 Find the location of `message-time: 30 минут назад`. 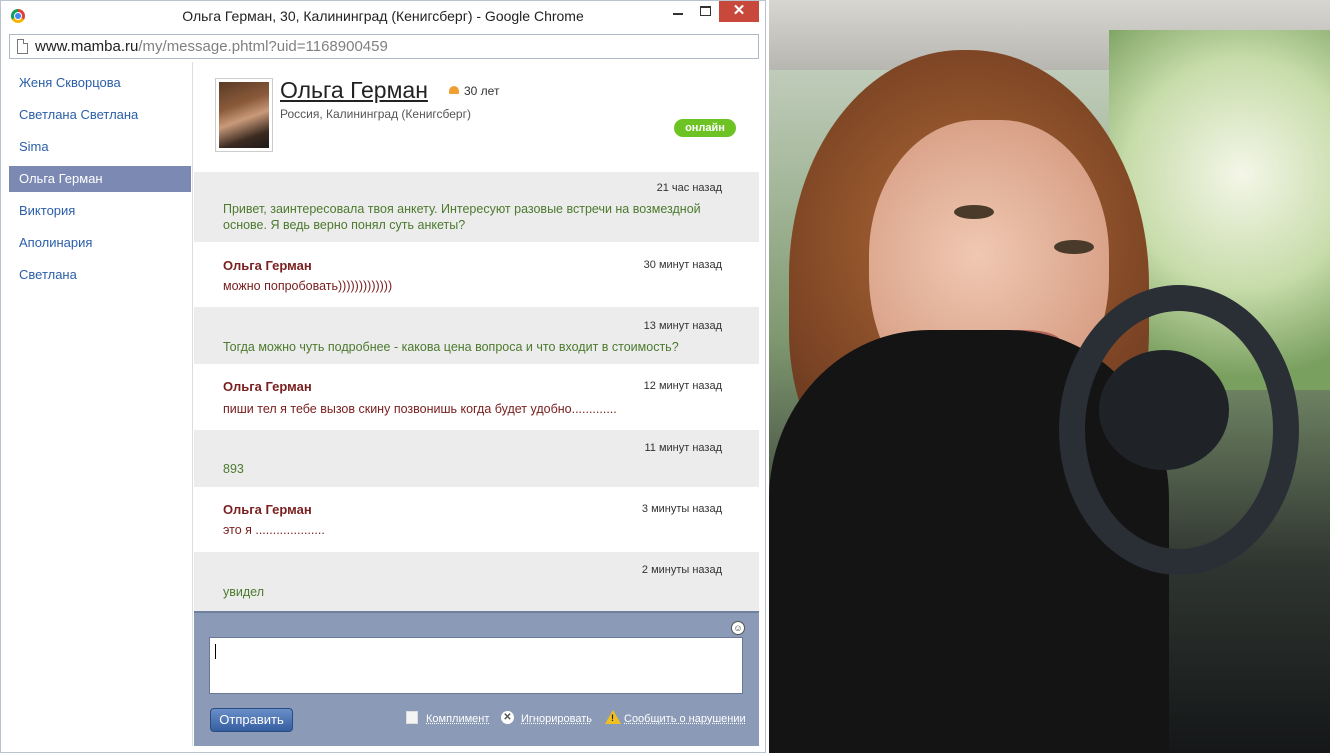

message-time: 30 минут назад is located at coordinates (682, 265).